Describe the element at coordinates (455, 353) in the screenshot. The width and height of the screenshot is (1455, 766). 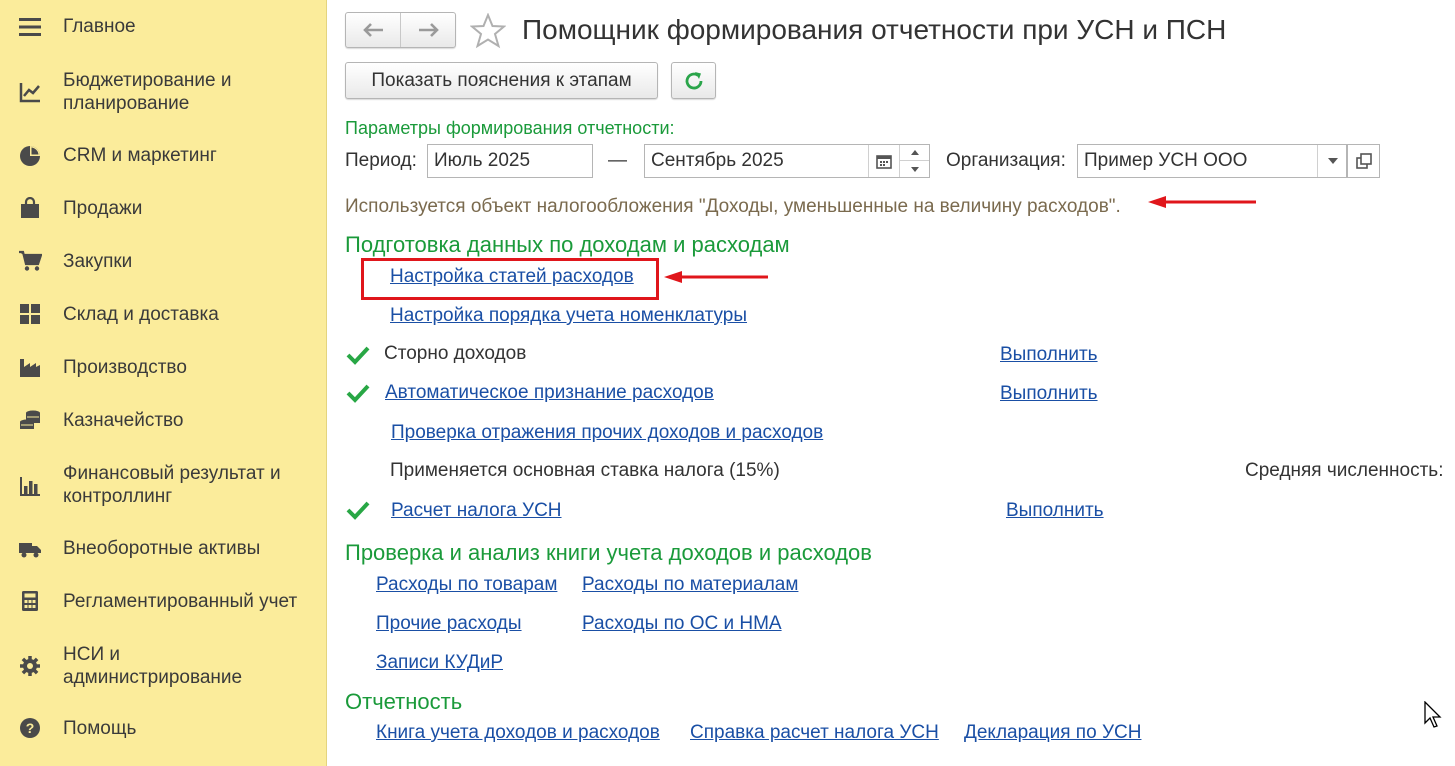
I see `storno-label: Сторно доходов` at that location.